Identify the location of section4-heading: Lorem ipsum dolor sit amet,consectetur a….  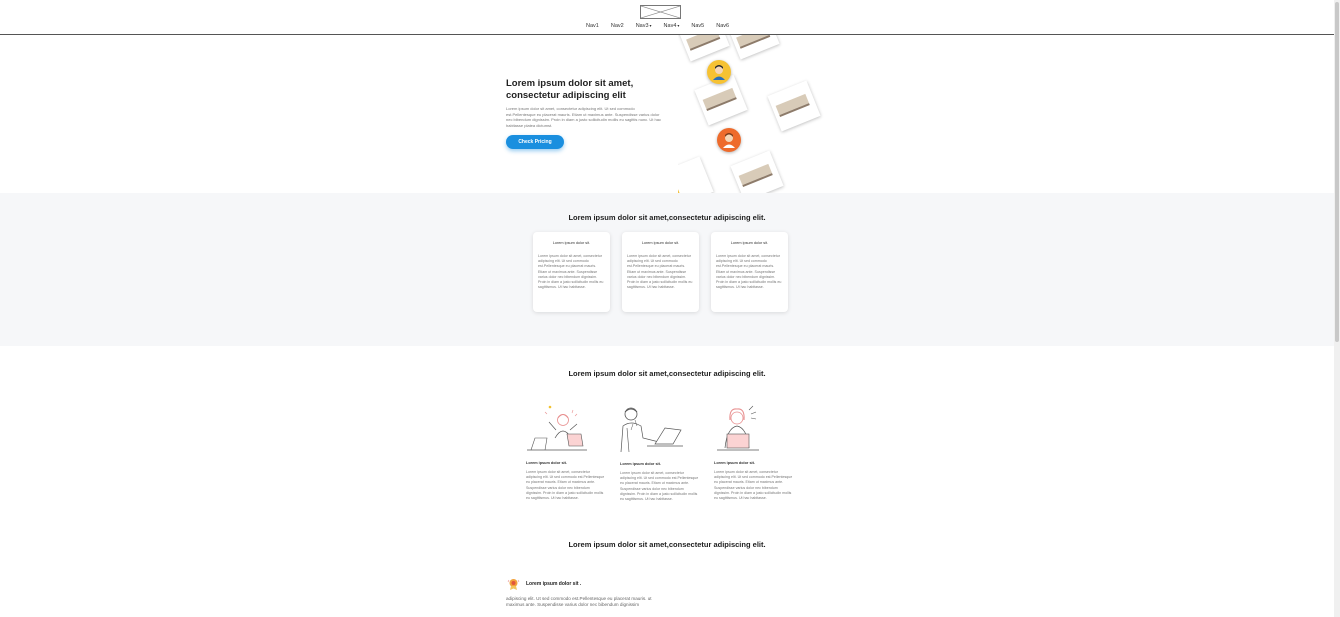
(667, 544).